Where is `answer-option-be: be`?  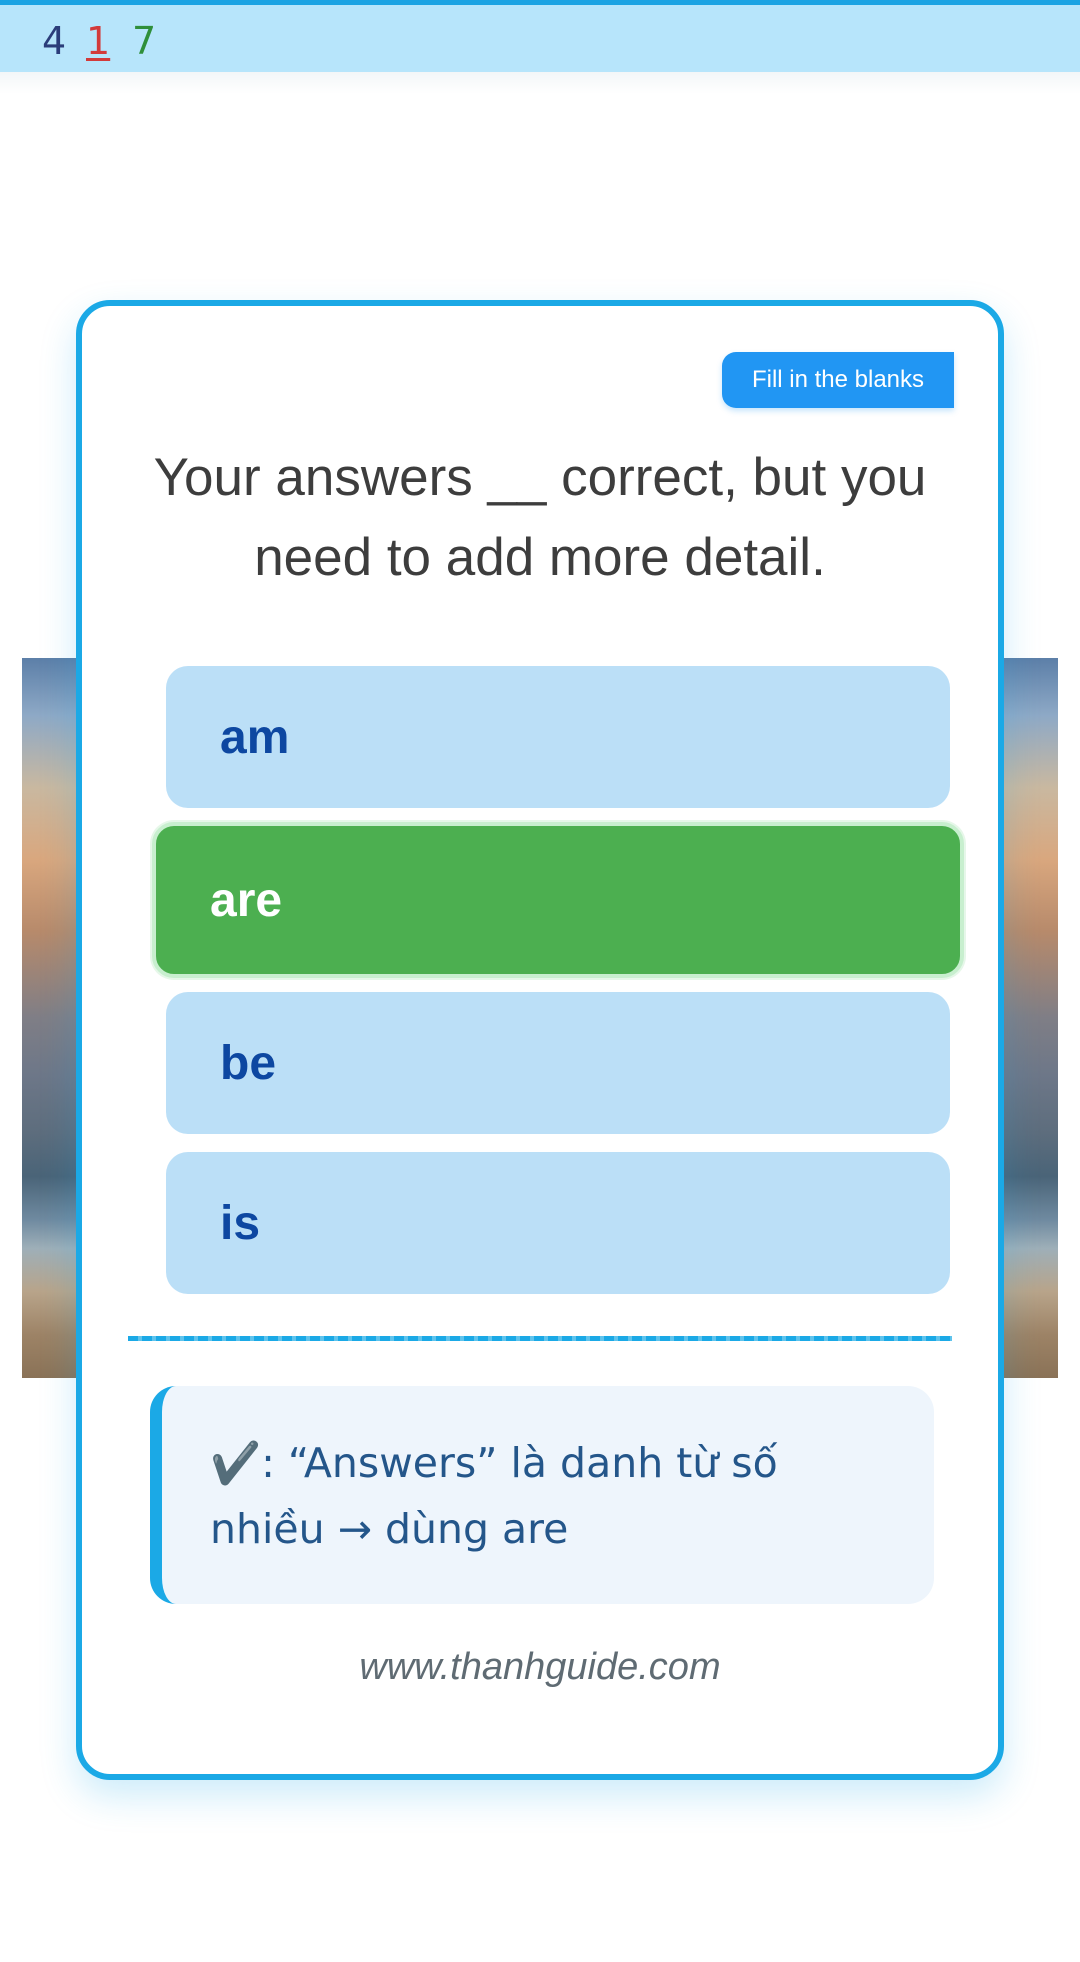 answer-option-be: be is located at coordinates (558, 1063).